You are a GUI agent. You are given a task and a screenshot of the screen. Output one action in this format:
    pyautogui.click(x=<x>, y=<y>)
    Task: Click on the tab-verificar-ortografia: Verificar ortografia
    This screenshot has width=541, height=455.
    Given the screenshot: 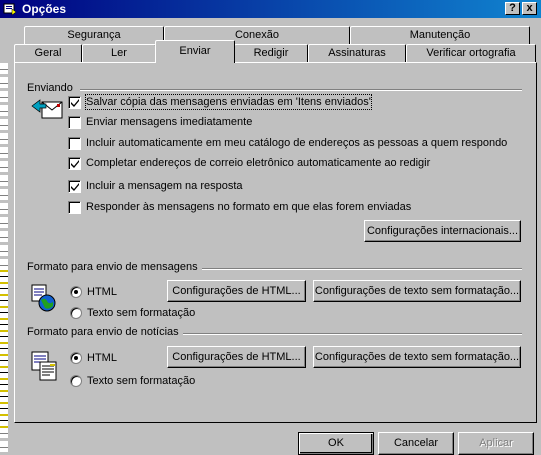 What is the action you would take?
    pyautogui.click(x=471, y=53)
    